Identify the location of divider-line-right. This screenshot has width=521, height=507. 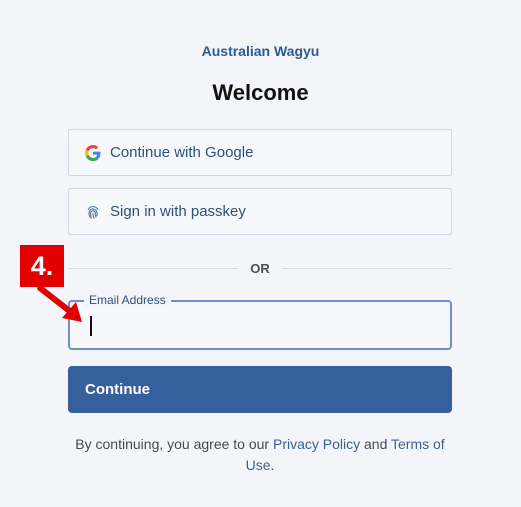
(366, 268).